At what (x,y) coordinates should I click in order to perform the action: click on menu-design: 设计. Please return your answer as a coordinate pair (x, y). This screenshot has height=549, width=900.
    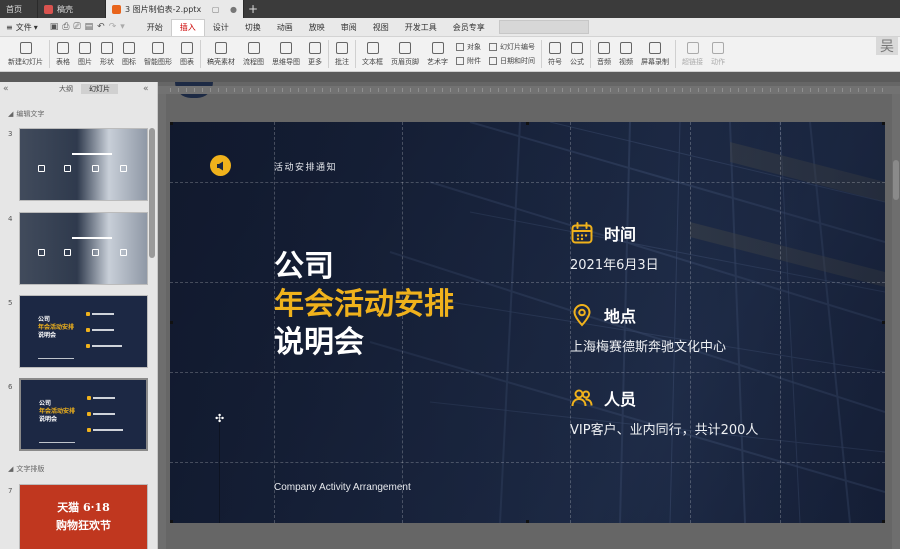
    Looking at the image, I should click on (221, 27).